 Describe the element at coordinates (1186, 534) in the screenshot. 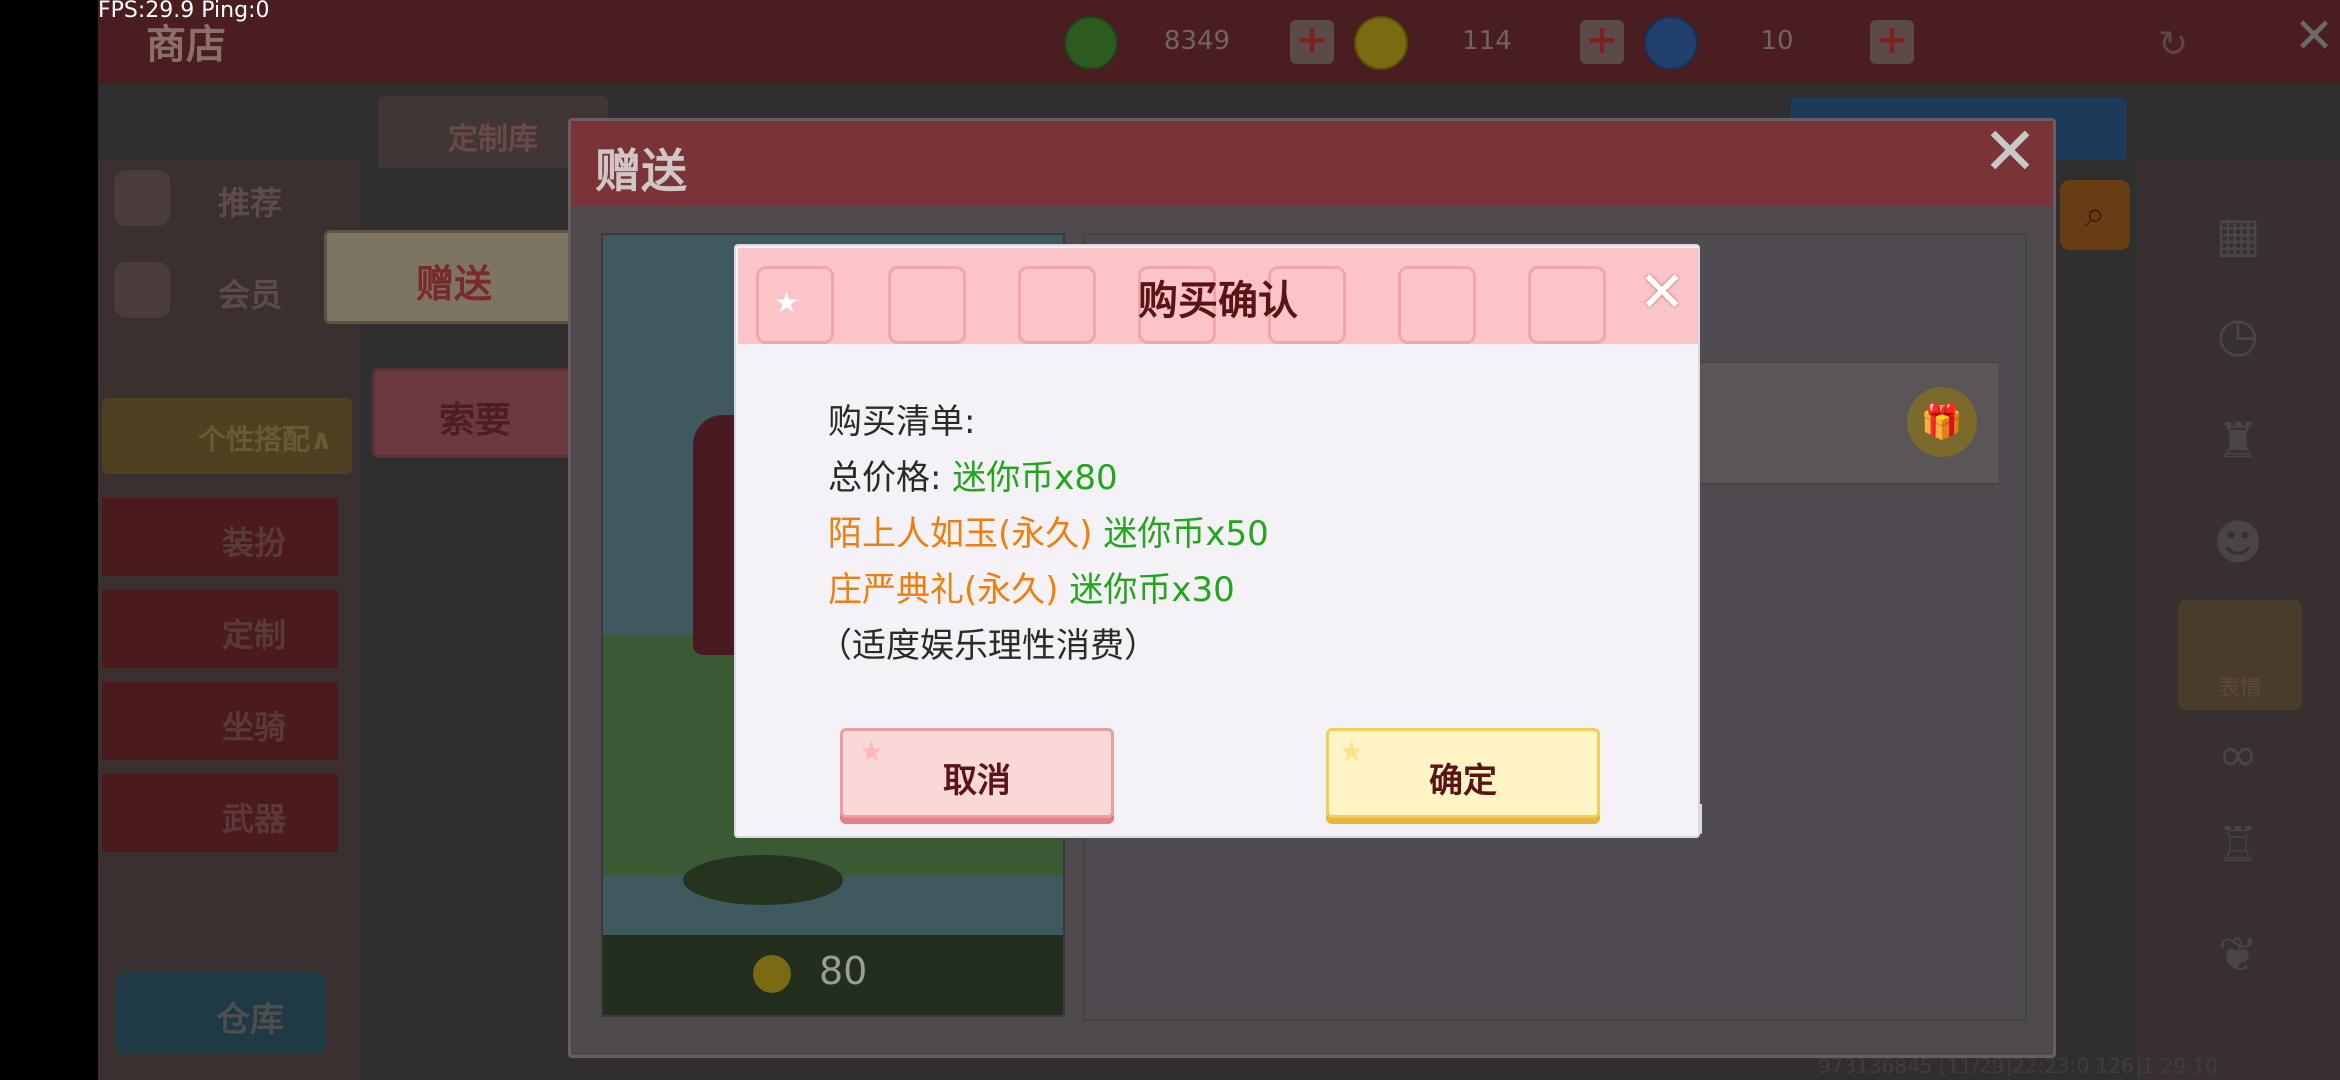

I see `item-price: 迷你币x50` at that location.